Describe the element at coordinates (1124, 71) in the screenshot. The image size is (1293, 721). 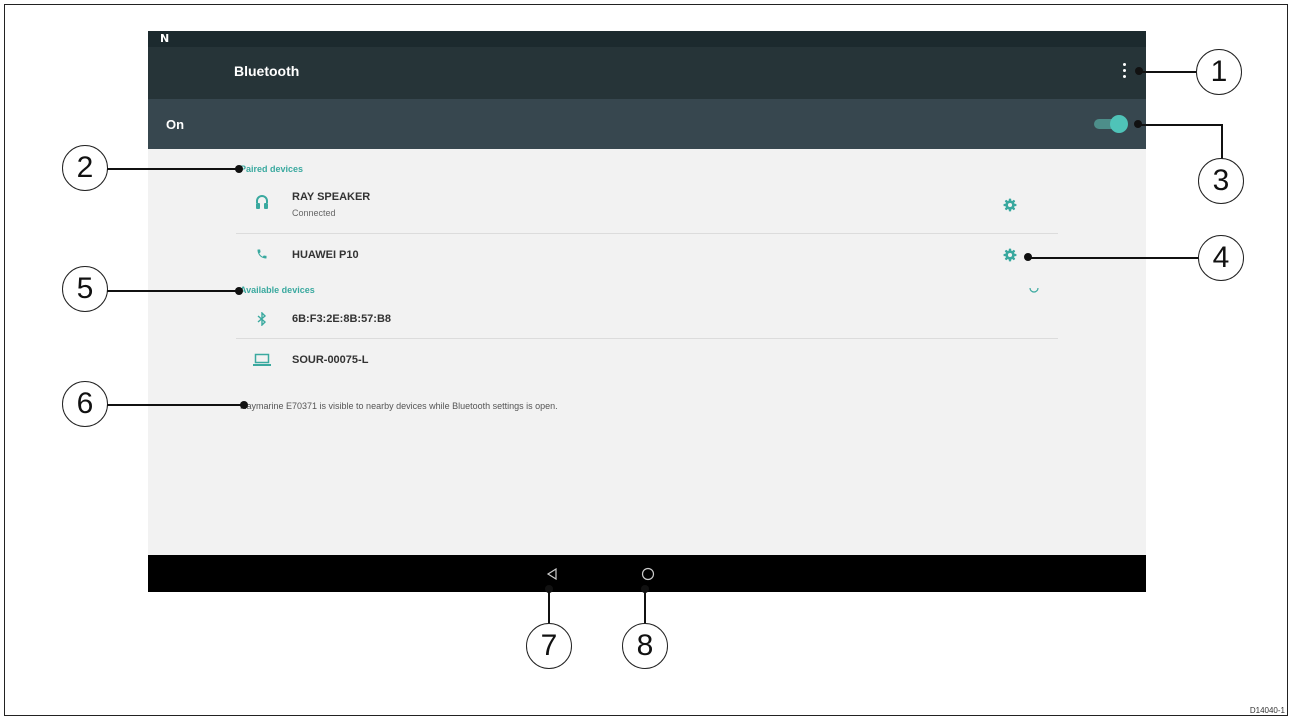
I see `more-vert-icon` at that location.